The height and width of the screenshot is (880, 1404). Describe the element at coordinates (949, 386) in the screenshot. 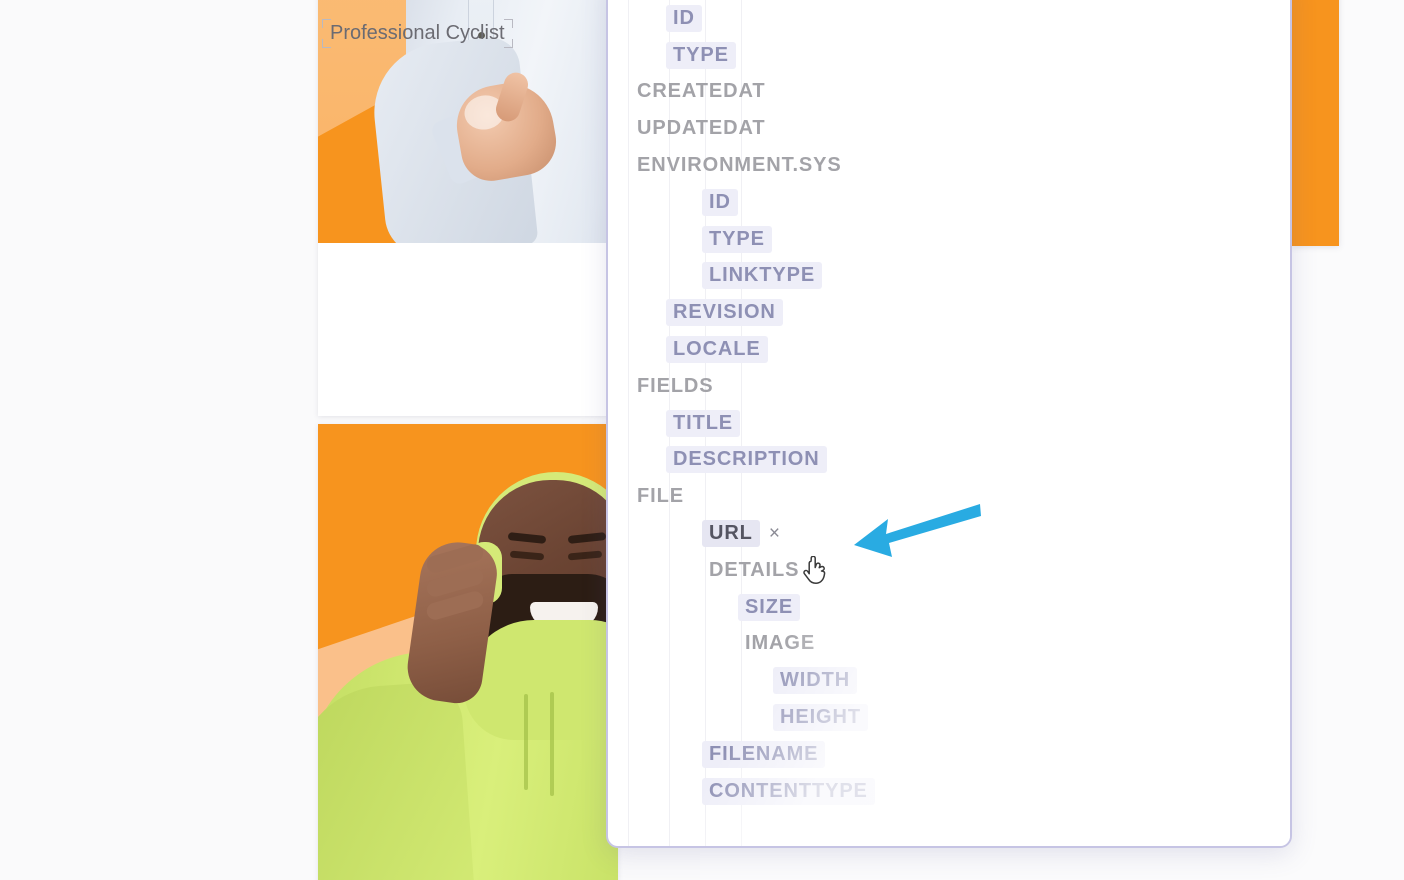

I see `tree-node-fields: FIELDS` at that location.